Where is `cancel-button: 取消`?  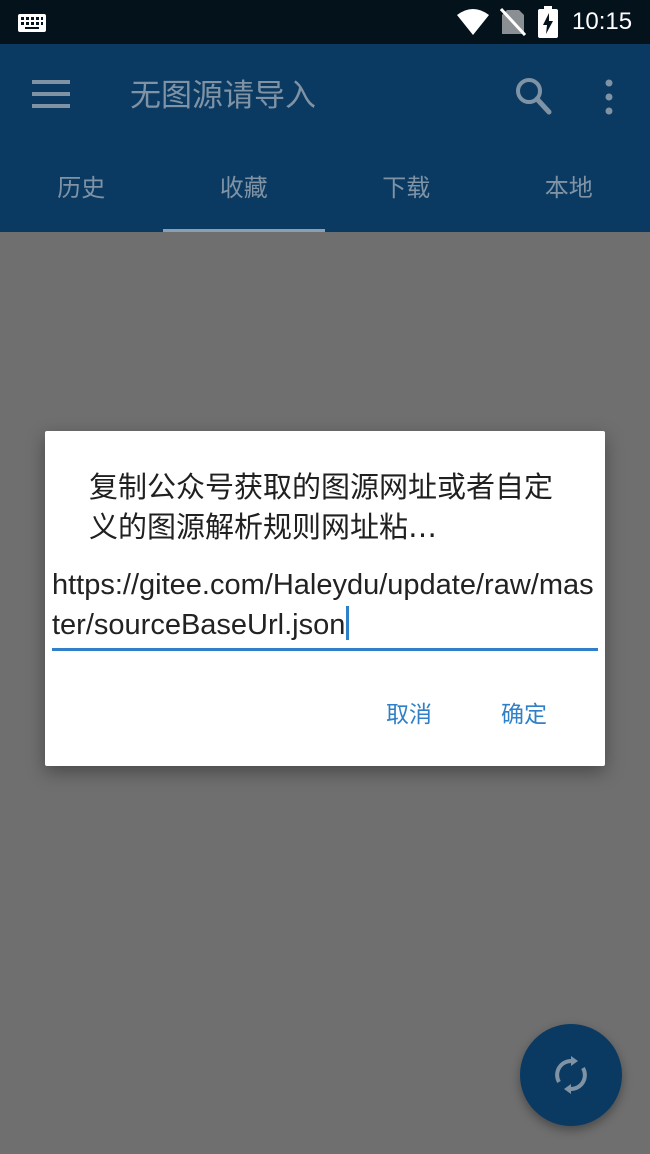
cancel-button: 取消 is located at coordinates (409, 715).